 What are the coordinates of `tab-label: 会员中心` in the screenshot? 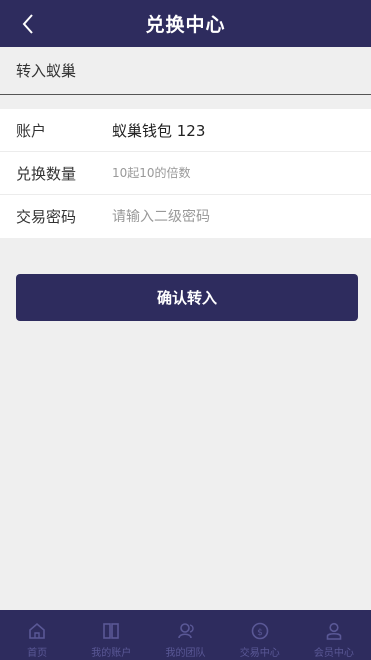 It's located at (333, 653).